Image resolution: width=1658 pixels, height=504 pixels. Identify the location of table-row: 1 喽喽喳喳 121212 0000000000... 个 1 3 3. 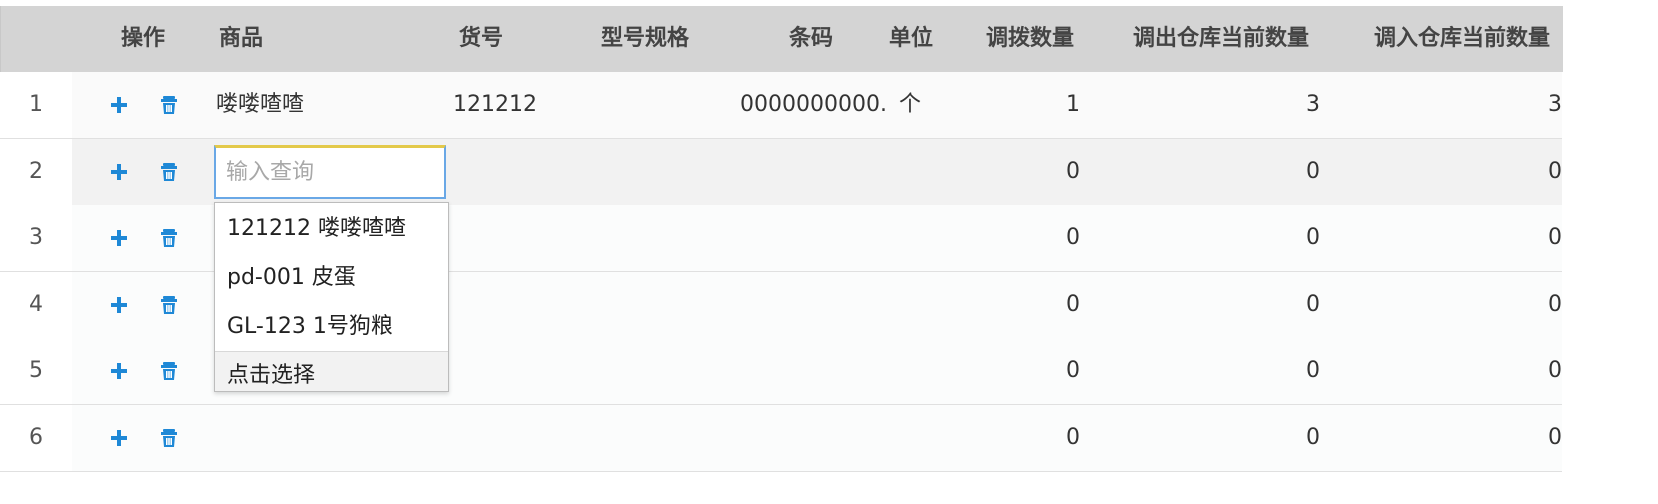
(781, 105).